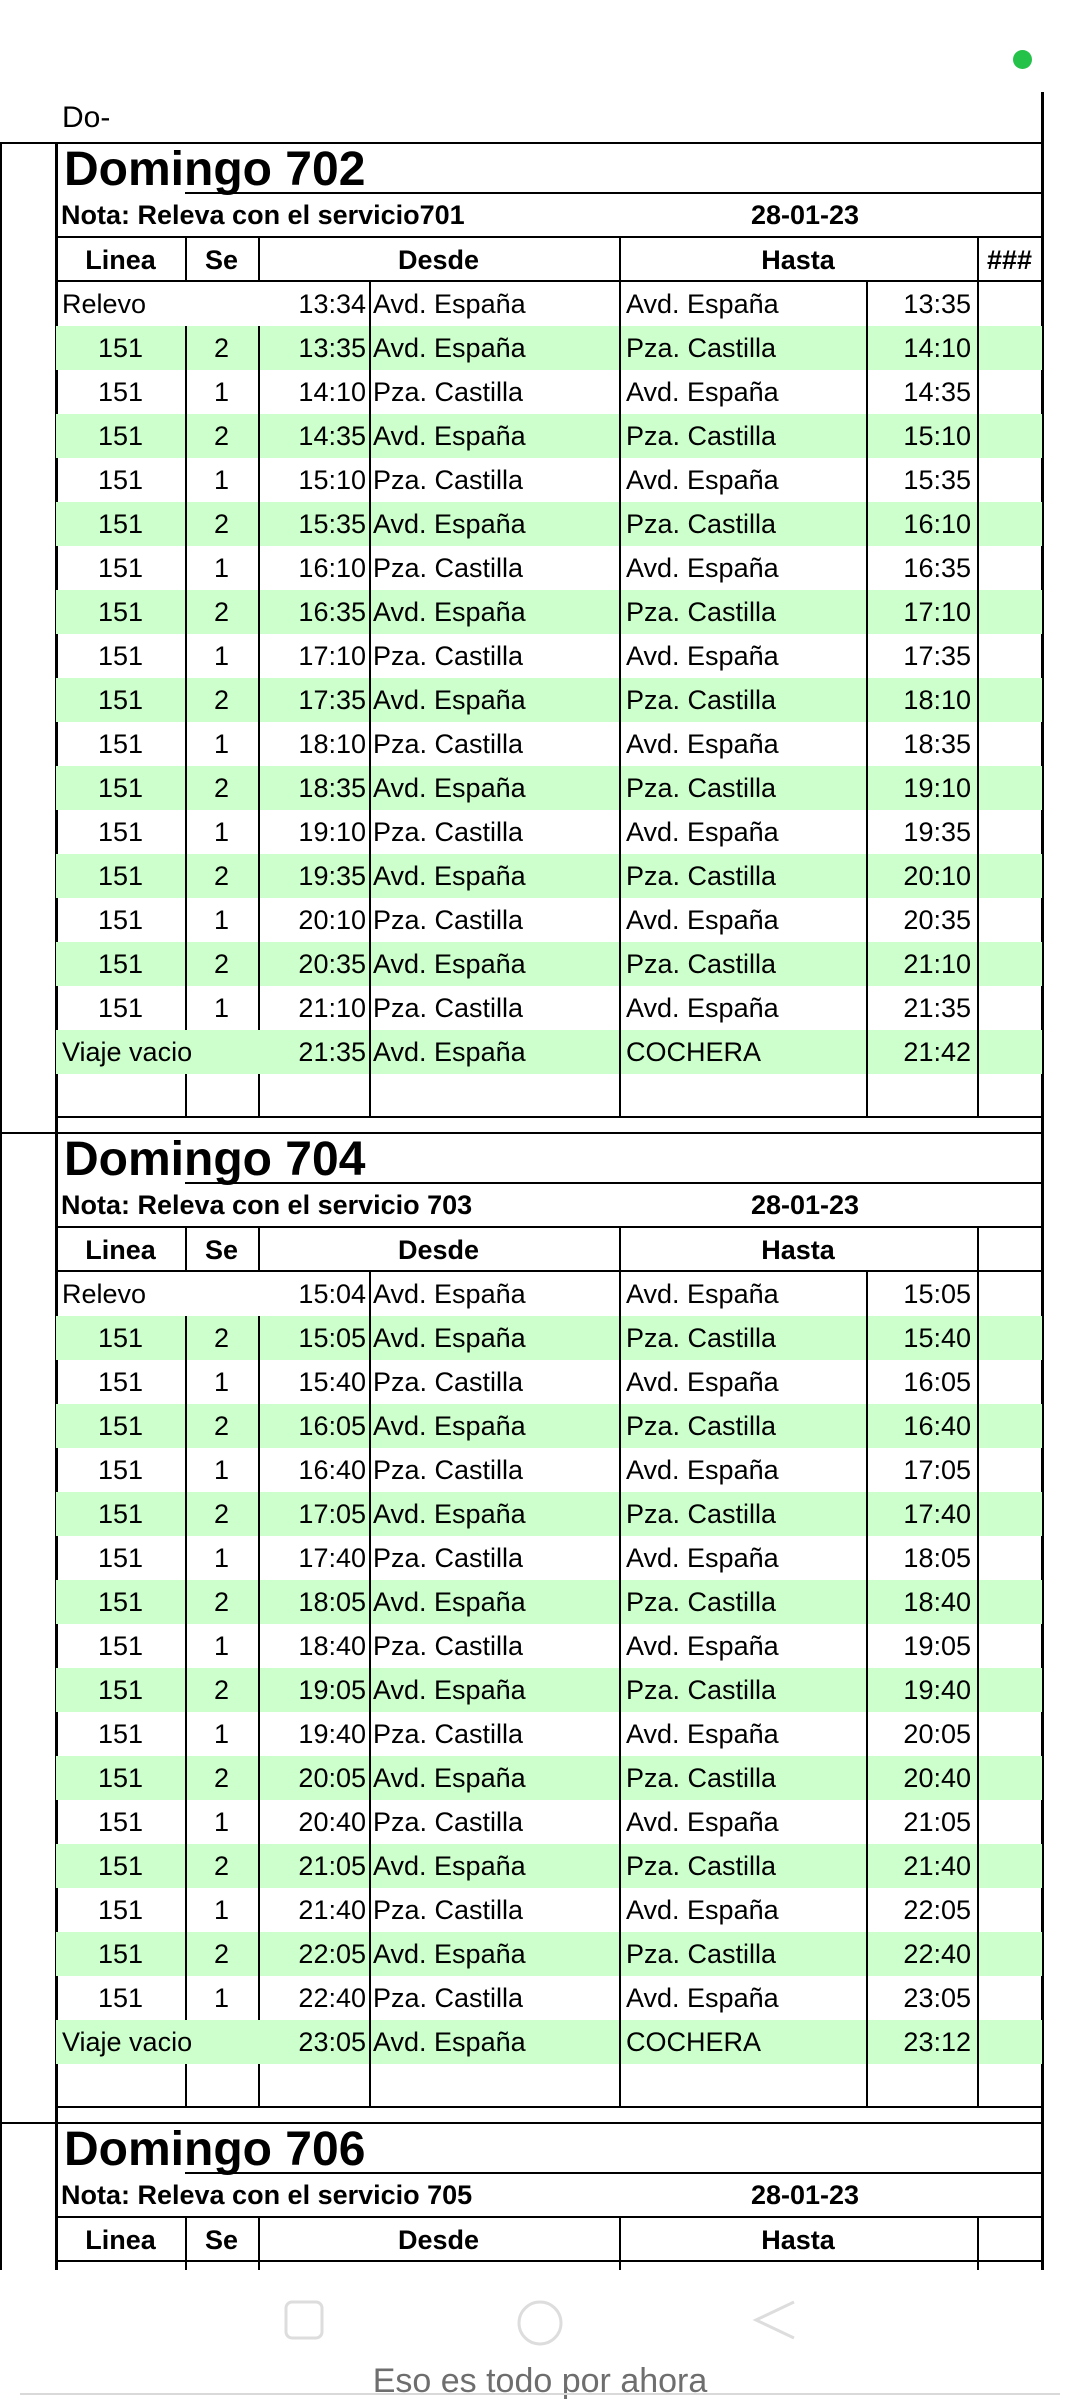 Image resolution: width=1080 pixels, height=2401 pixels. I want to click on row-salida: 21:40, so click(332, 1910).